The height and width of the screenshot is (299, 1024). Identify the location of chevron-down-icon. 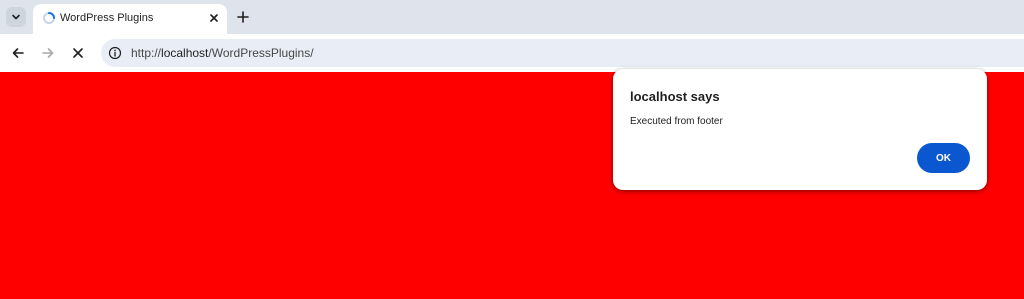
(16, 17).